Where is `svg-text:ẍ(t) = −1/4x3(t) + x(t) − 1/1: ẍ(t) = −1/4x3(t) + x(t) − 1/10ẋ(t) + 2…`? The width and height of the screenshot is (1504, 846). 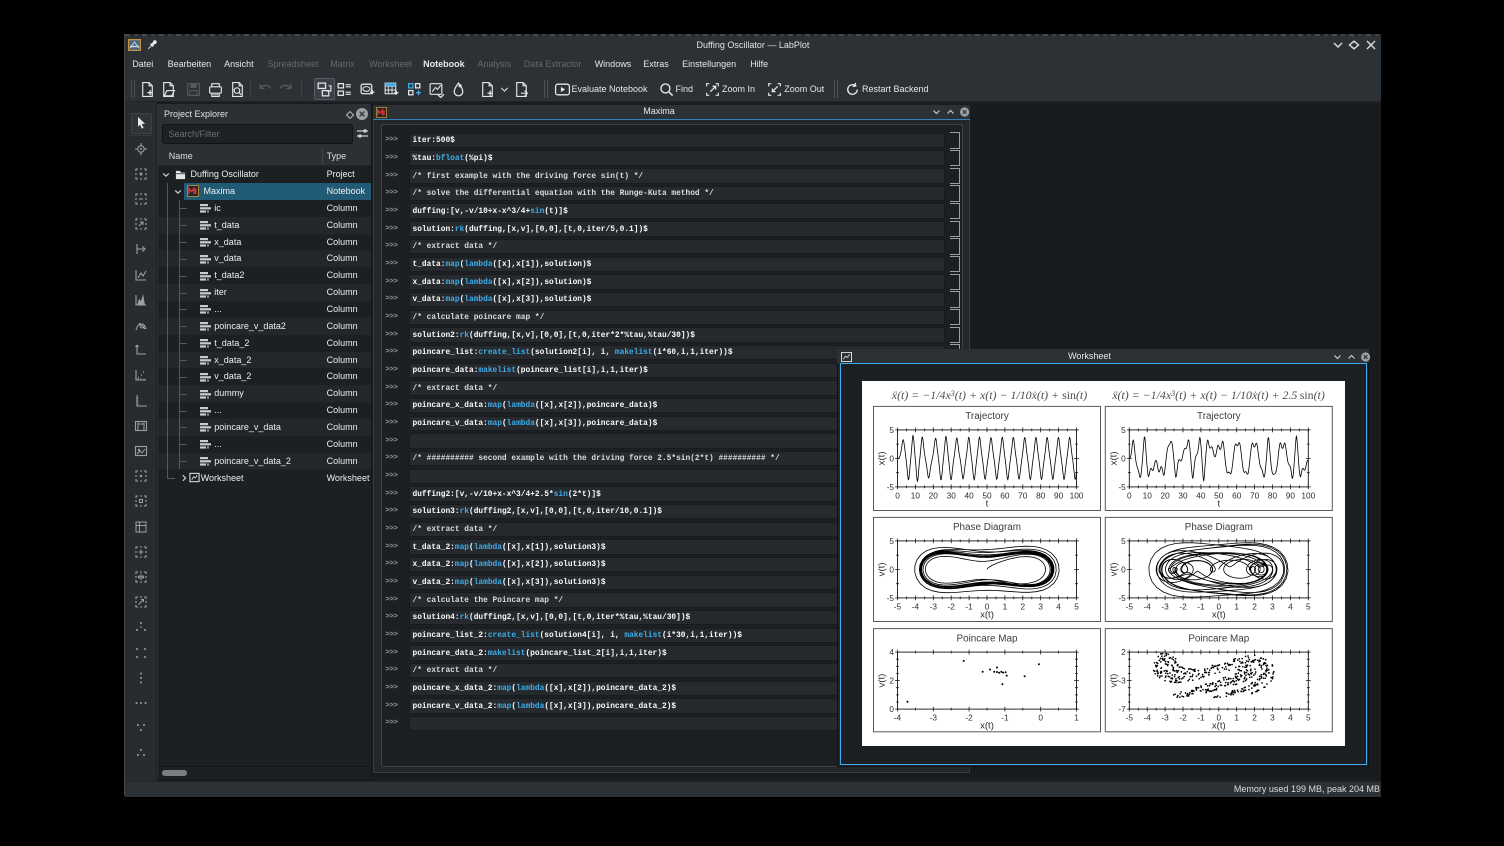
svg-text:ẍ(t) = −1/4x3(t) + x(t) − 1/1: ẍ(t) = −1/4x3(t) + x(t) − 1/10ẋ(t) + 2… is located at coordinates (1218, 395).